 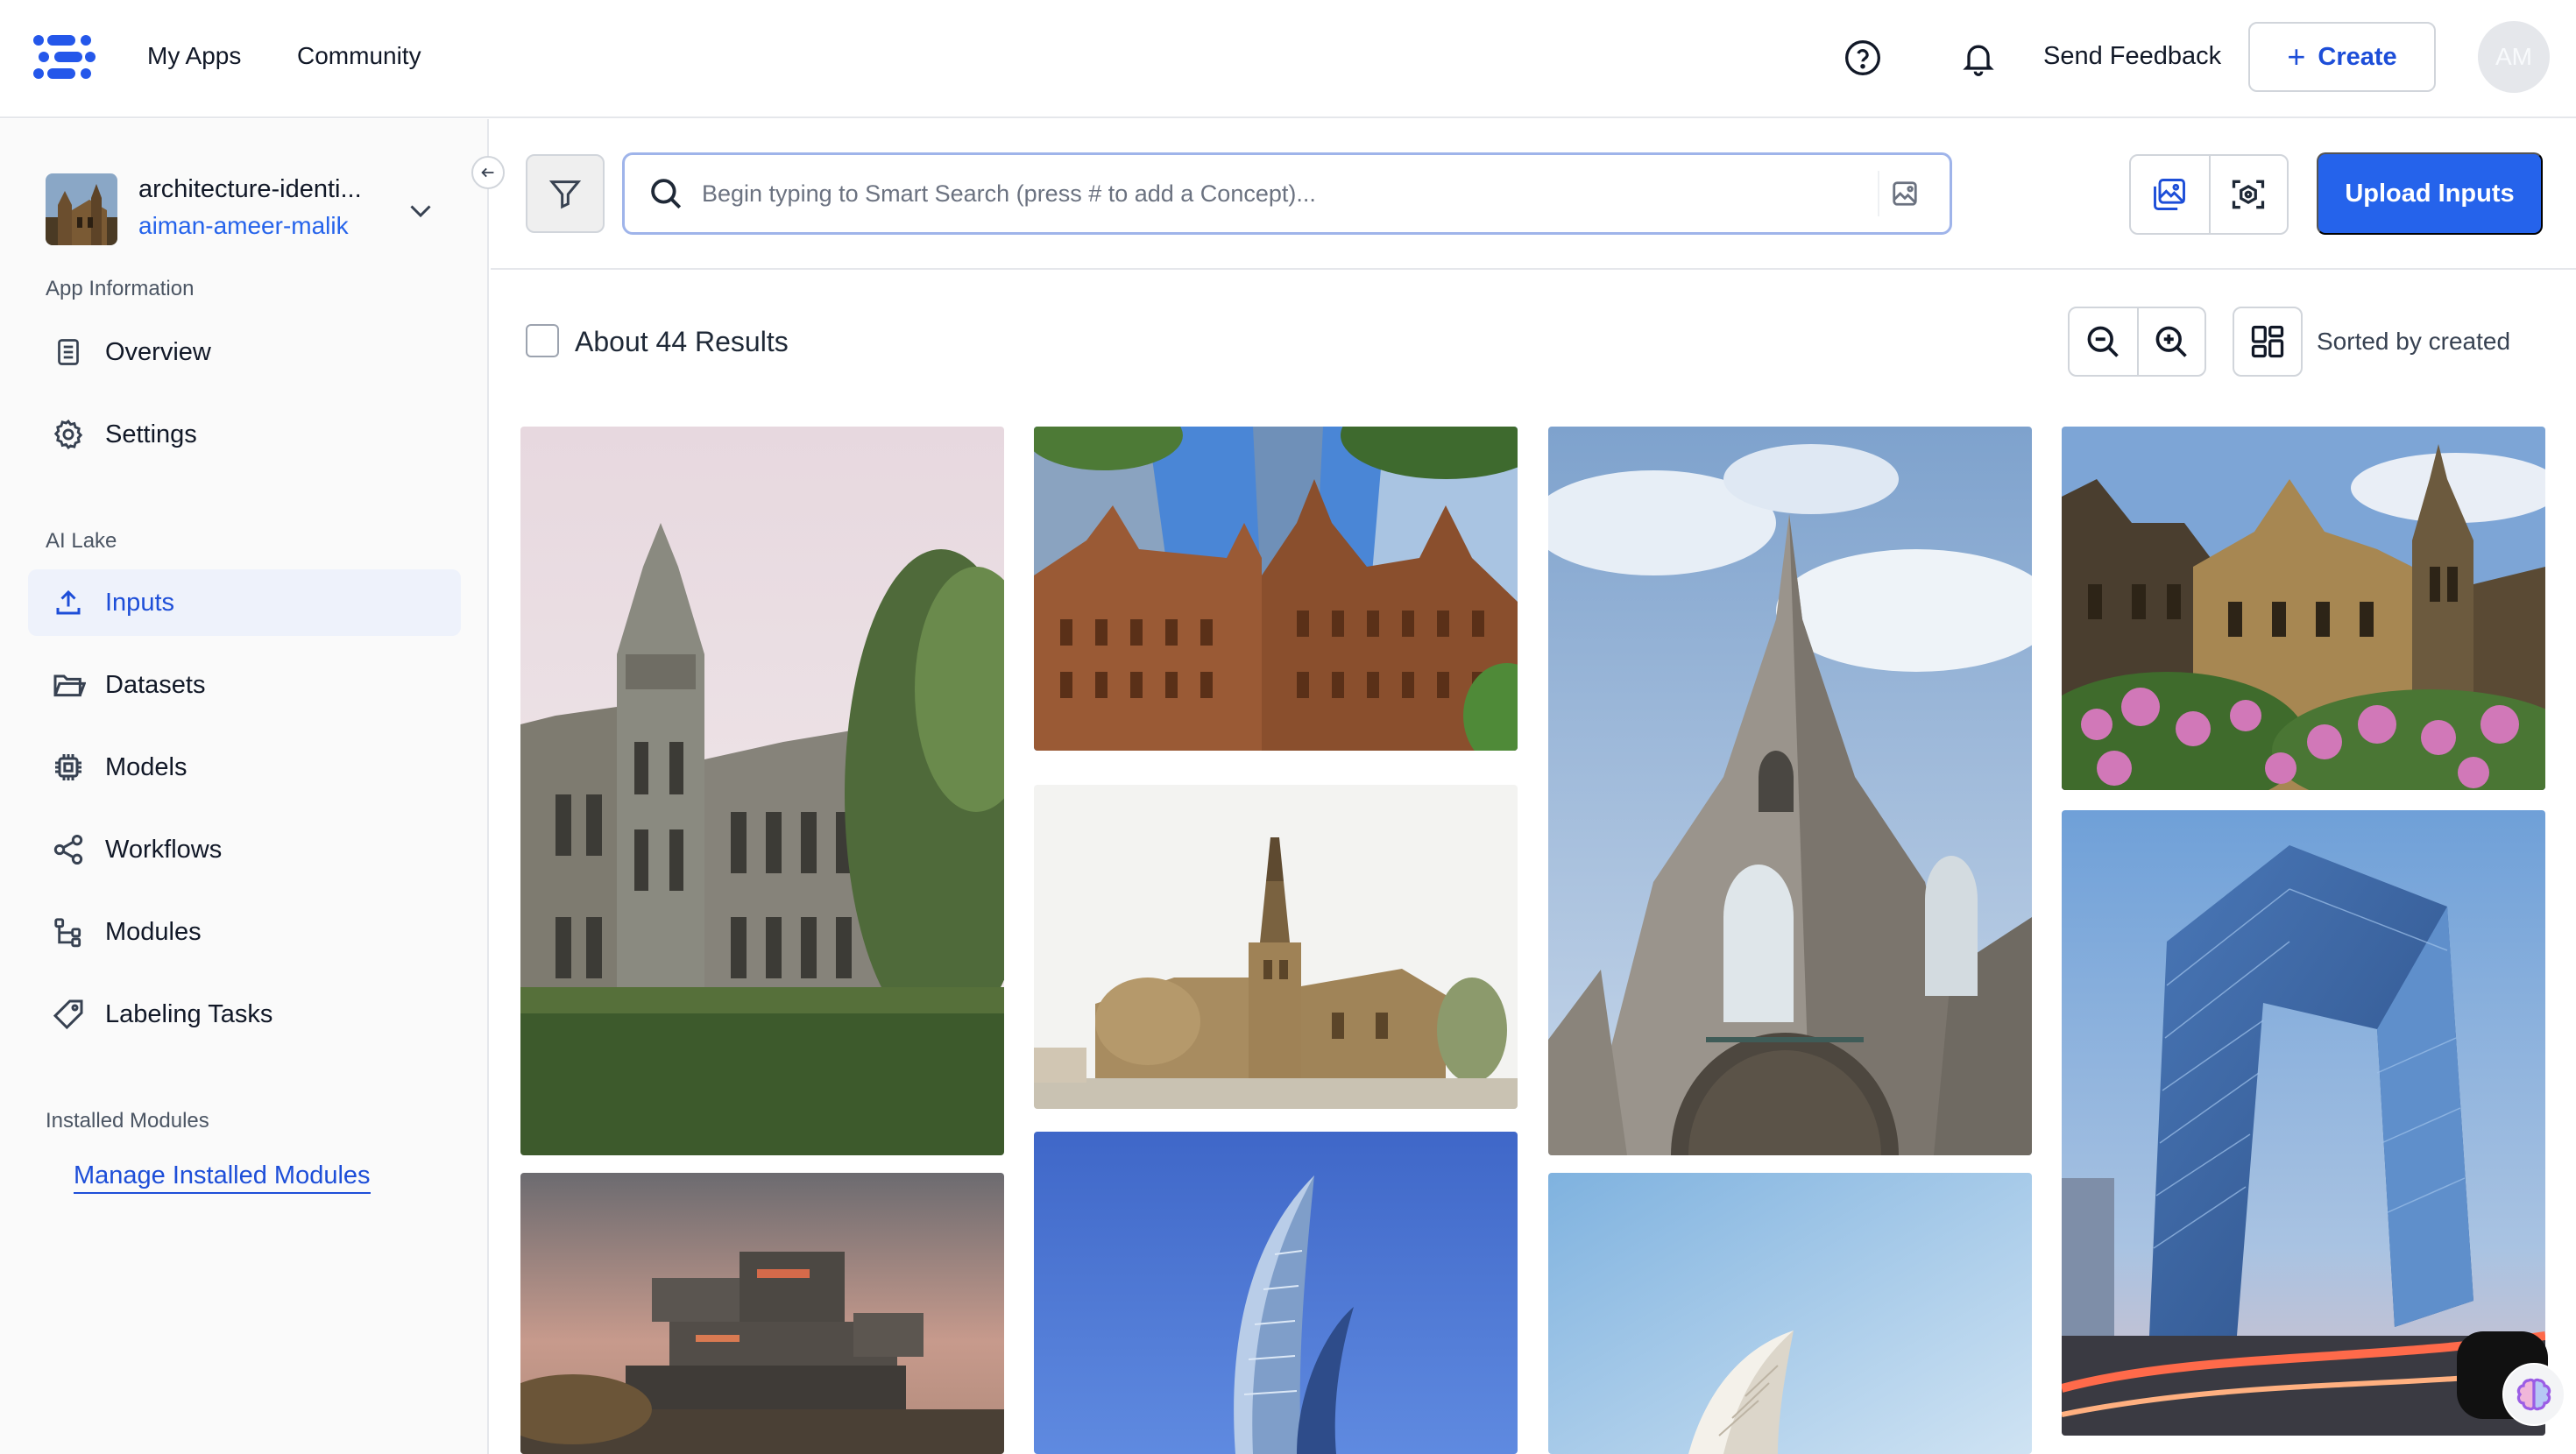 I want to click on filter-button, so click(x=565, y=193).